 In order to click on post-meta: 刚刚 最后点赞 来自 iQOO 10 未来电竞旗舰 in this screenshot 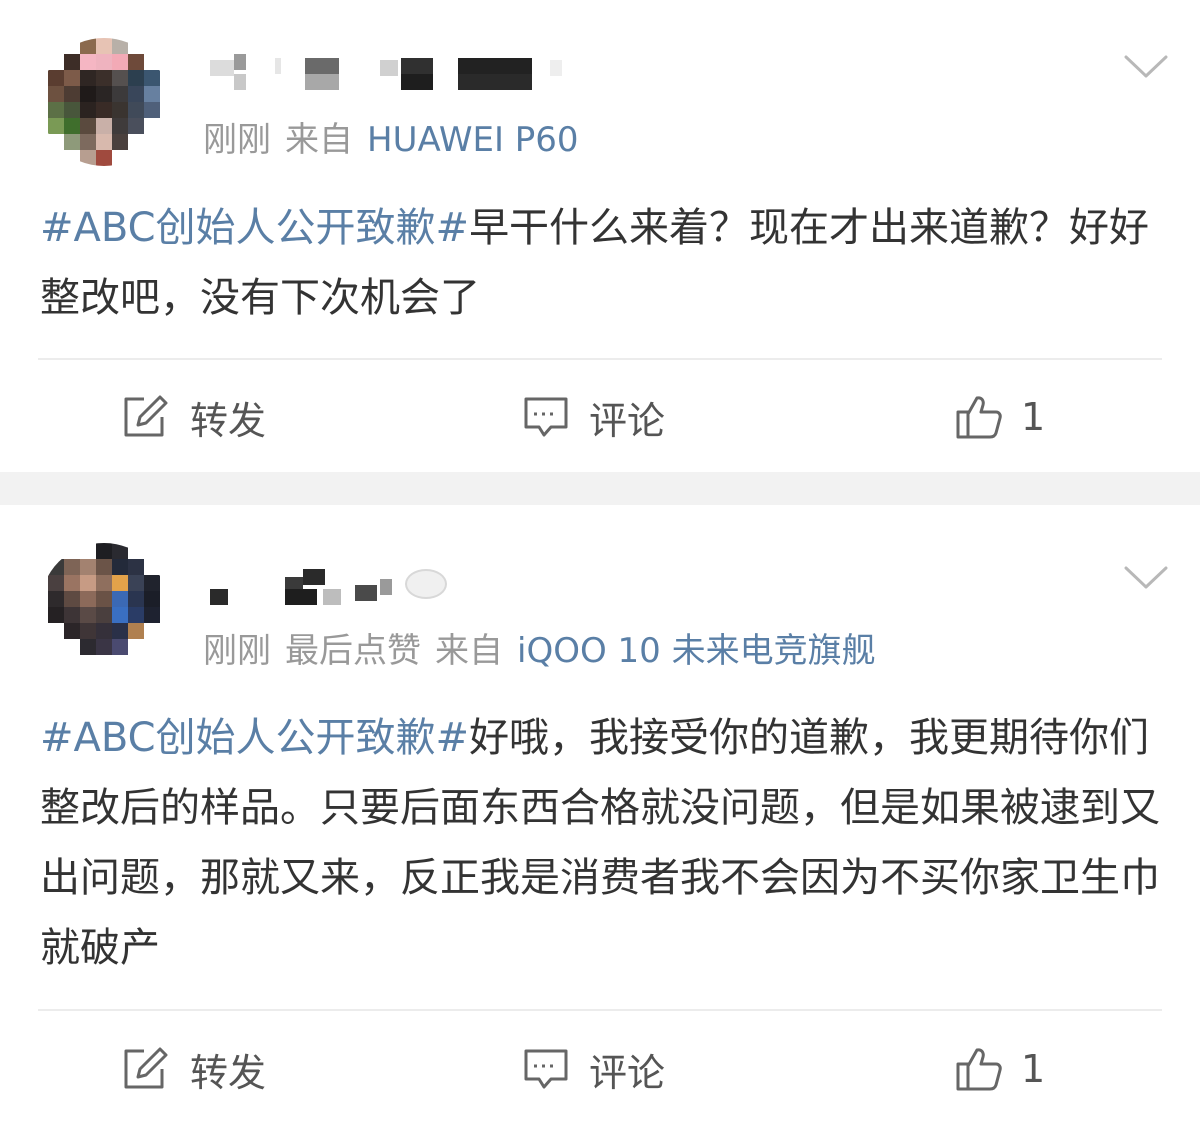, I will do `click(546, 651)`.